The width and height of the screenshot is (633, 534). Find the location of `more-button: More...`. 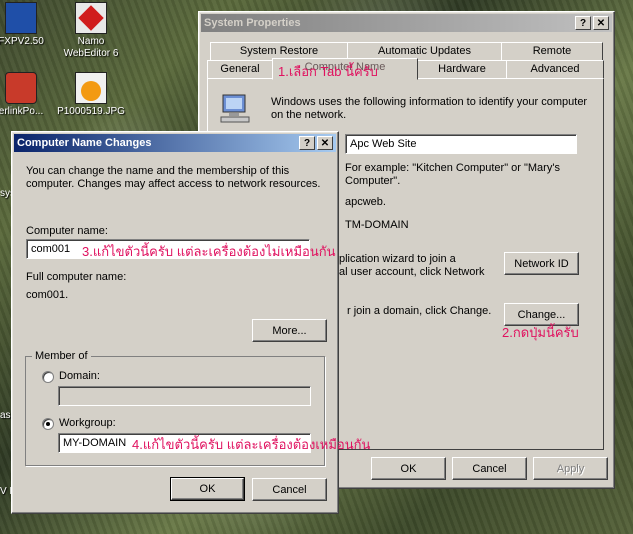

more-button: More... is located at coordinates (289, 330).